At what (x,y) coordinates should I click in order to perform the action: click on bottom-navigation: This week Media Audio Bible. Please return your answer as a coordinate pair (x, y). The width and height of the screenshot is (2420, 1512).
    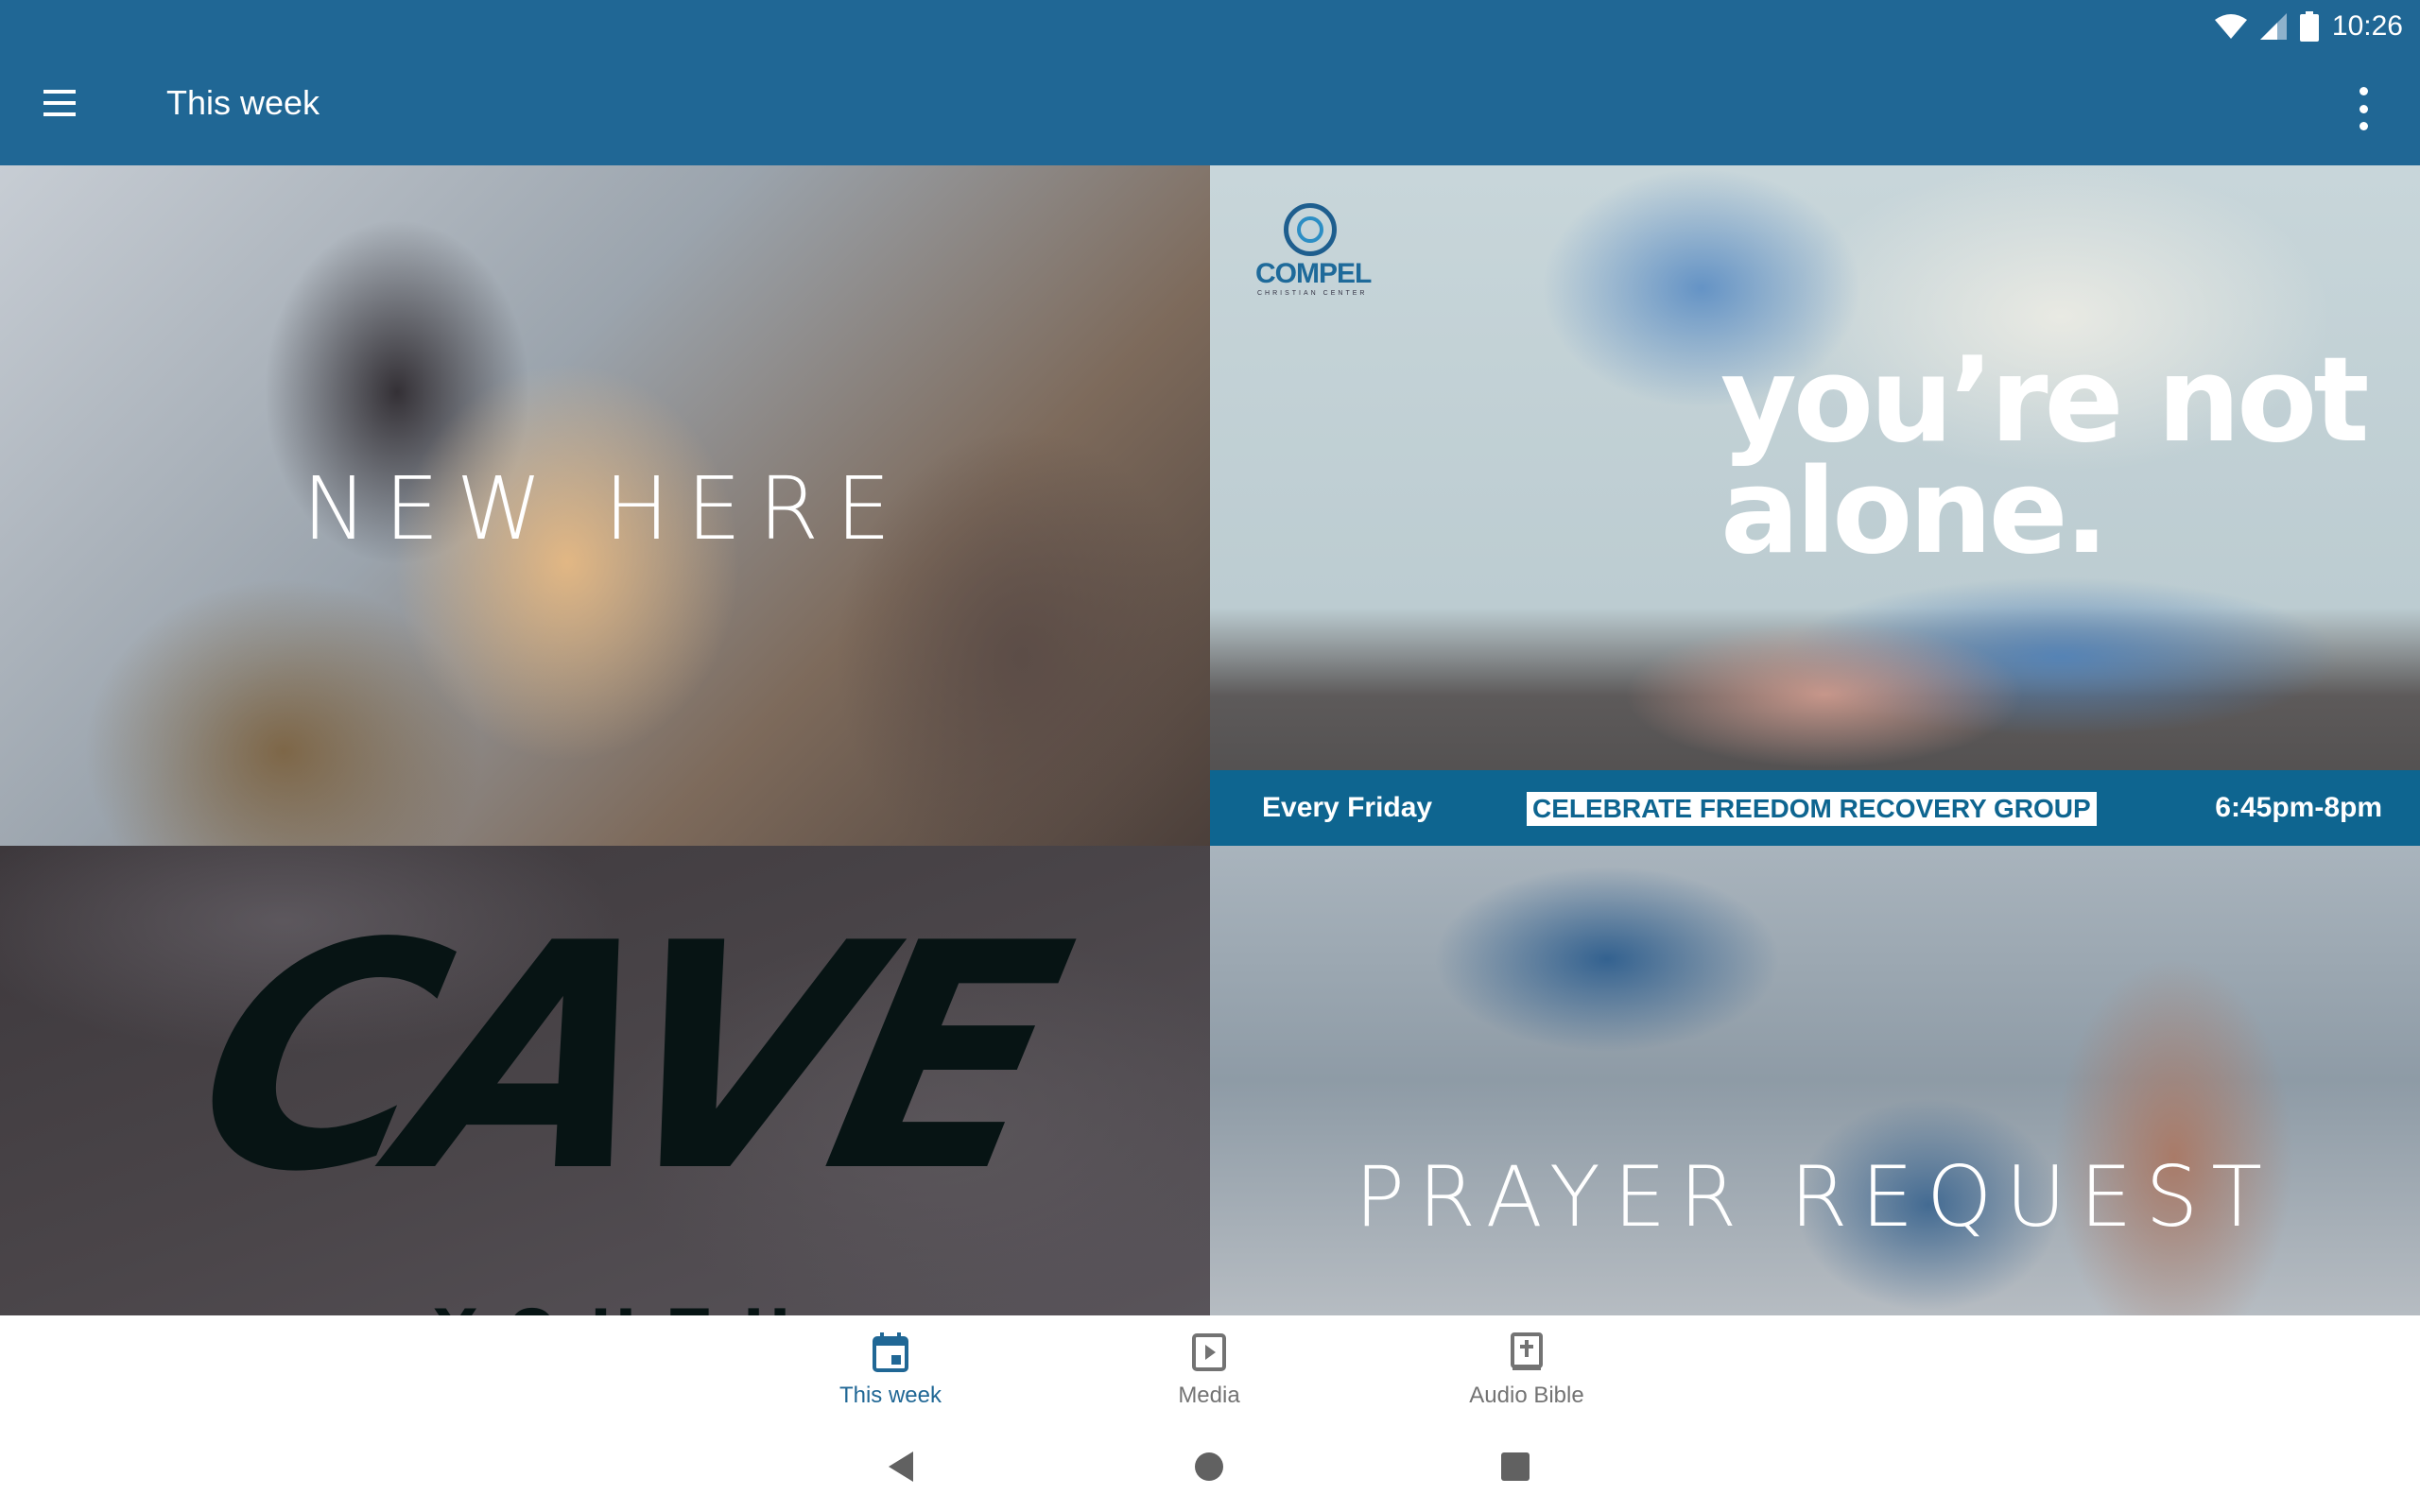
    Looking at the image, I should click on (1210, 1367).